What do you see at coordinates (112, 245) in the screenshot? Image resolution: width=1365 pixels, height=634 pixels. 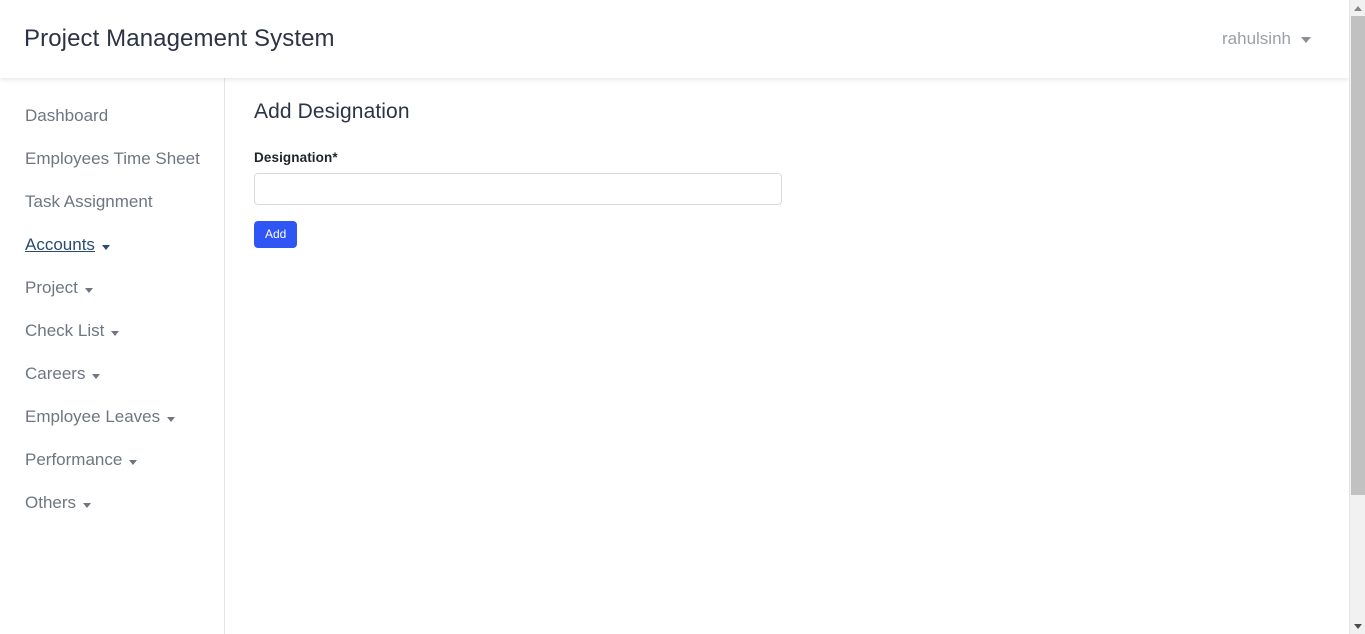 I see `sidebar-item-accounts: Accounts` at bounding box center [112, 245].